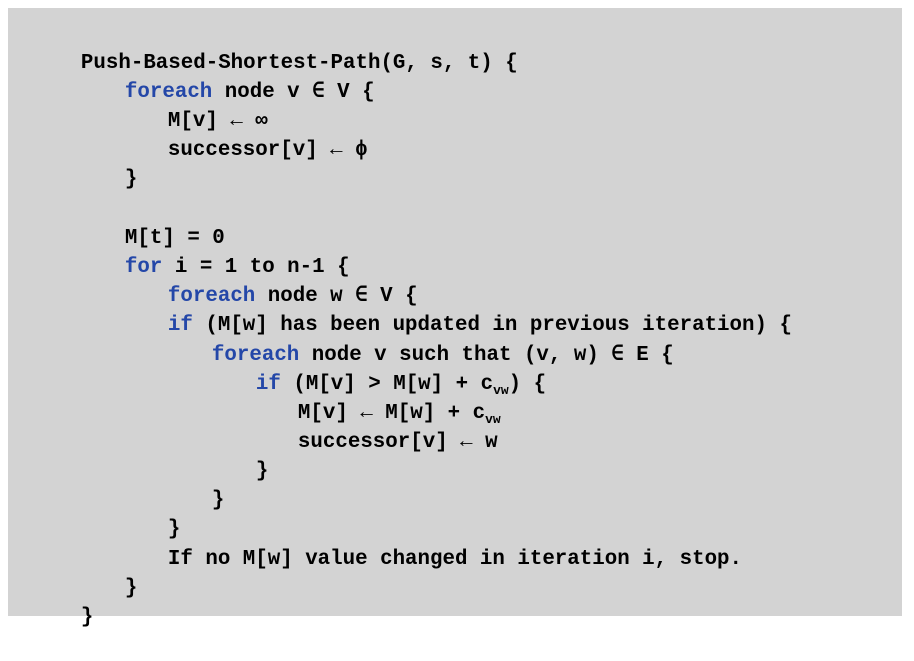 This screenshot has height=661, width=914. What do you see at coordinates (243, 134) in the screenshot?
I see `code-line-init-successor: successor[v] ← ϕ` at bounding box center [243, 134].